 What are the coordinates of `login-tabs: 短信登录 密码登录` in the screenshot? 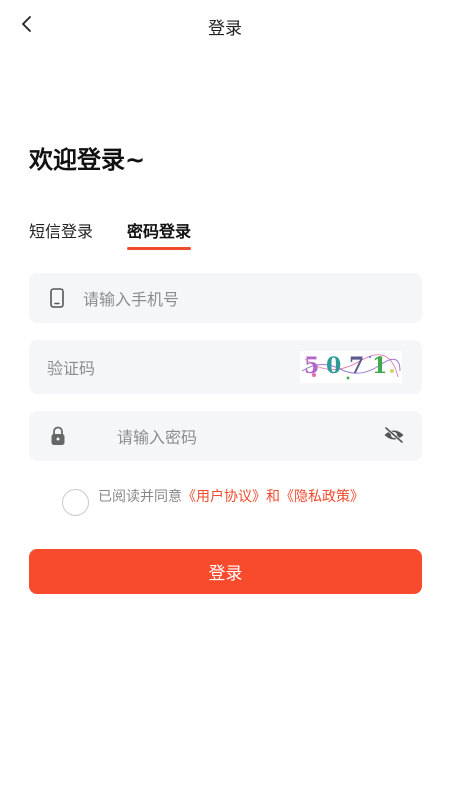 It's located at (127, 234).